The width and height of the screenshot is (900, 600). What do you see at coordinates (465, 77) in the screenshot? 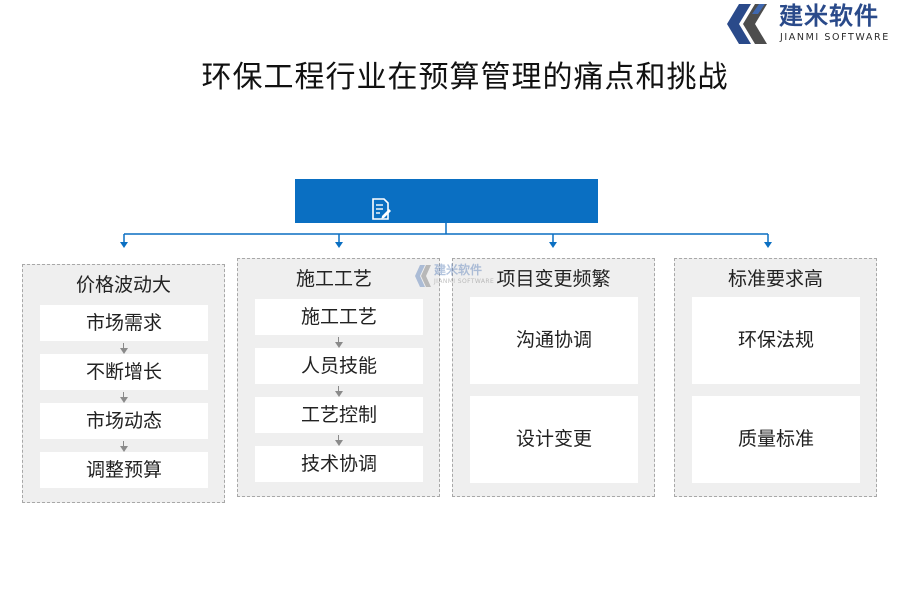
I see `page-title: 环保工程行业在预算管理的痛点和挑战` at bounding box center [465, 77].